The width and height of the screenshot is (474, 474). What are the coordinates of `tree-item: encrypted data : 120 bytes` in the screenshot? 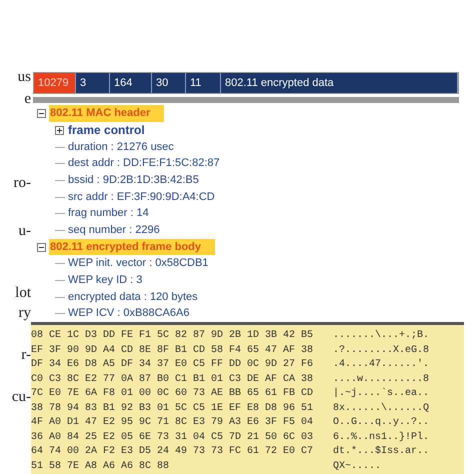 It's located at (133, 297).